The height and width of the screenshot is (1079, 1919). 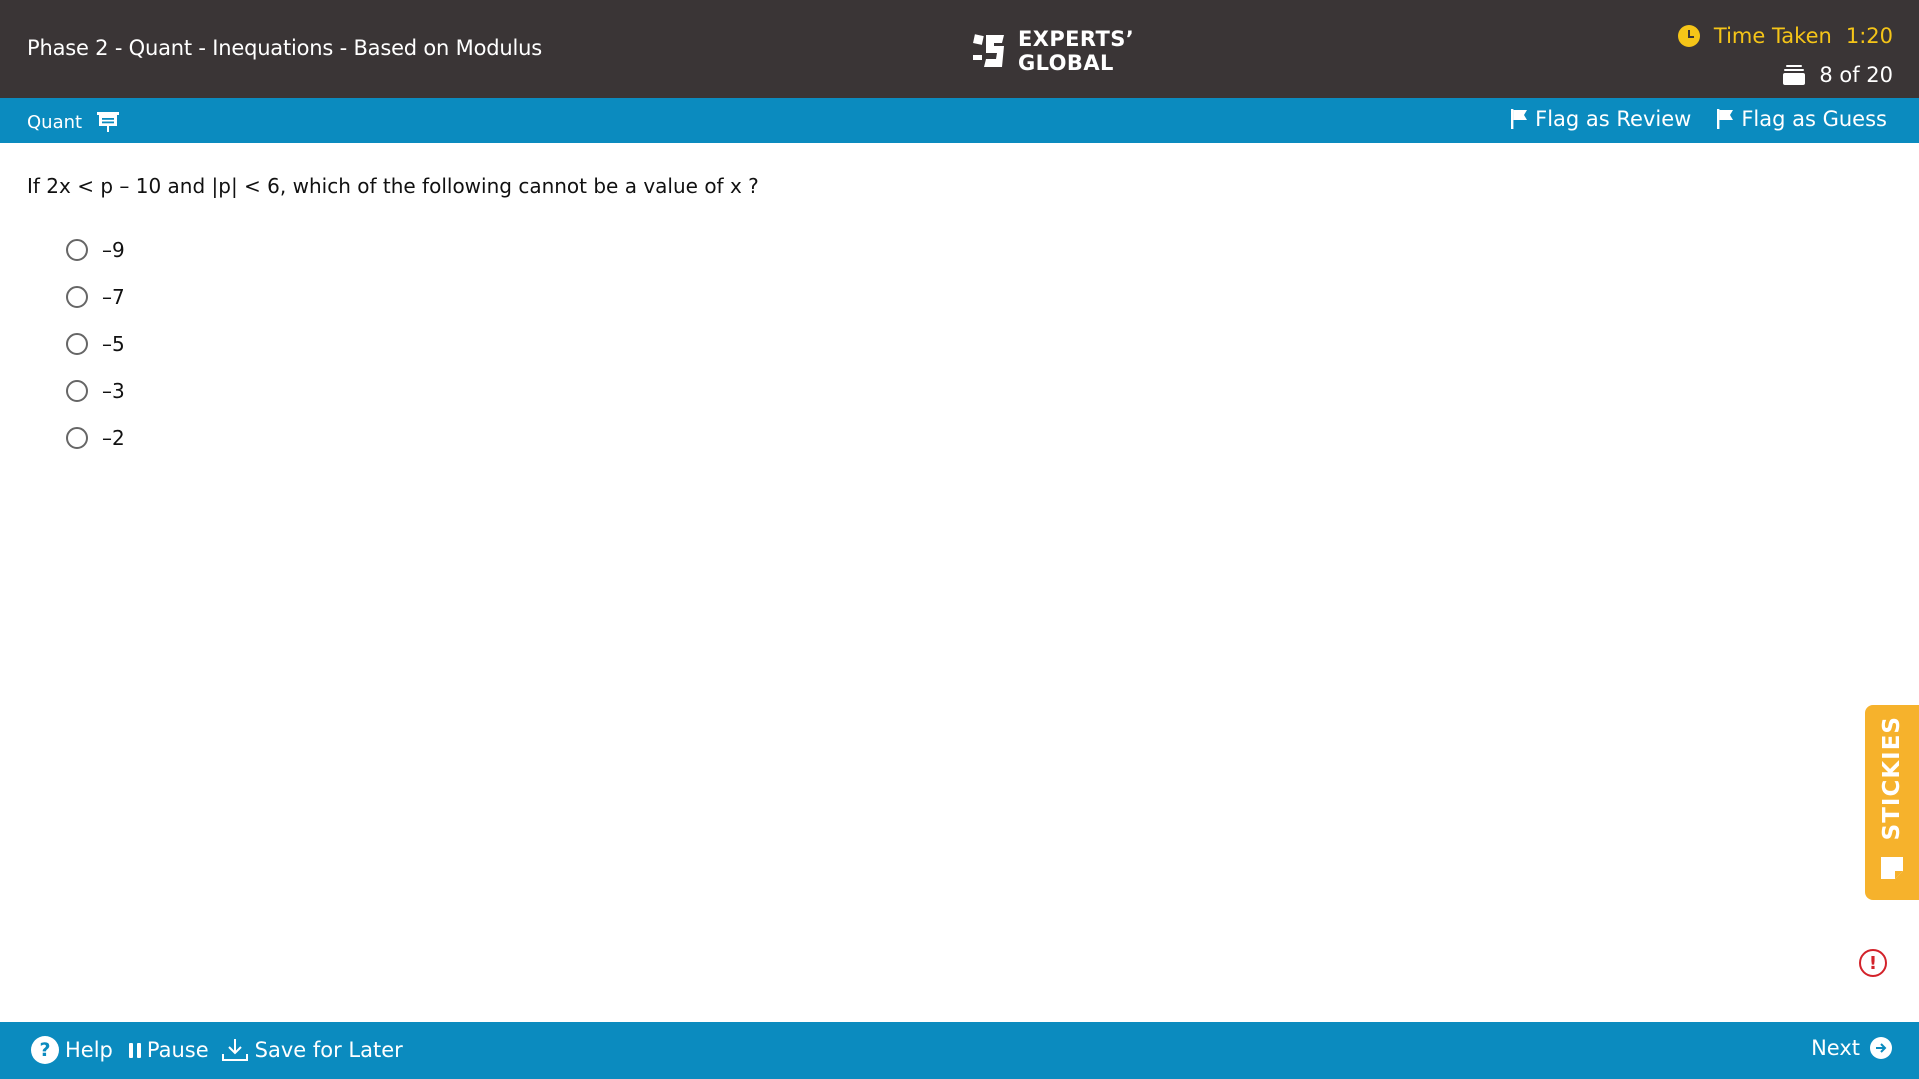 I want to click on logo-line-1: EXPERTS’, so click(x=1076, y=39).